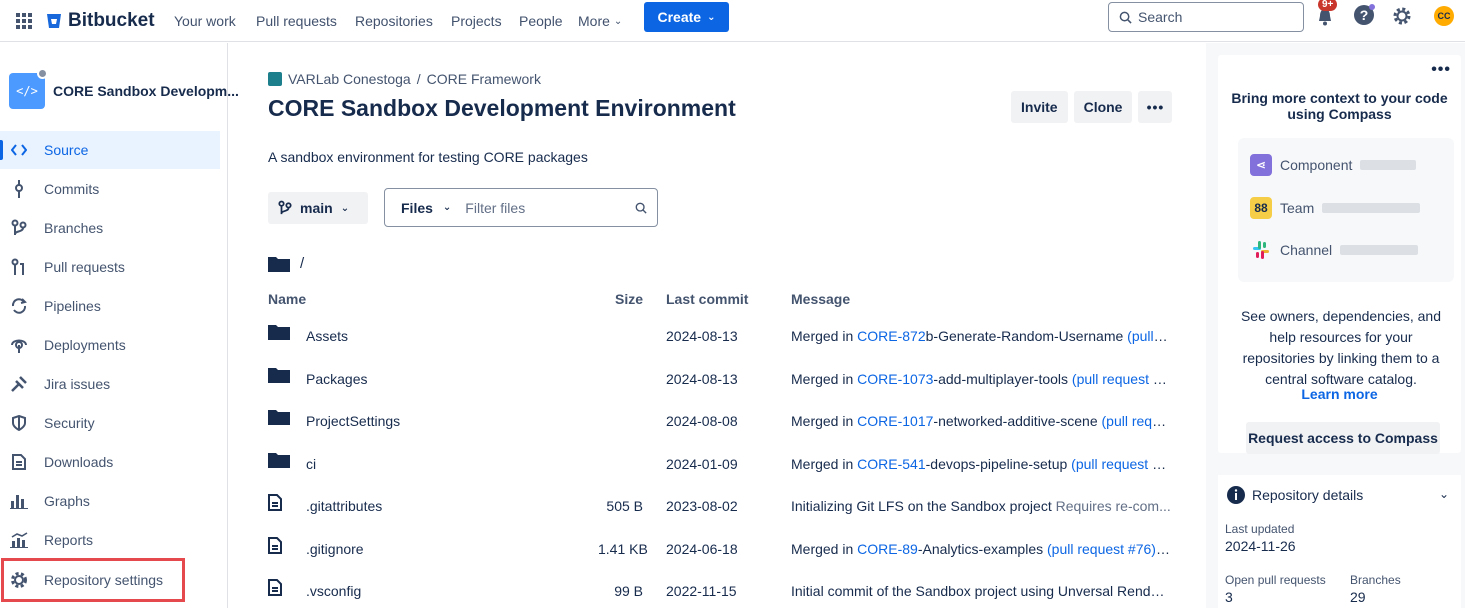  I want to click on last-commit-date: 2022-11-15, so click(701, 591).